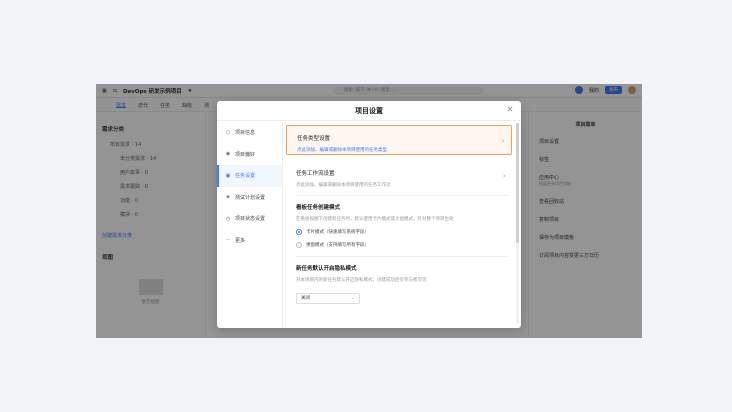 The image size is (732, 412). Describe the element at coordinates (299, 245) in the screenshot. I see `radio-unchecked-icon` at that location.